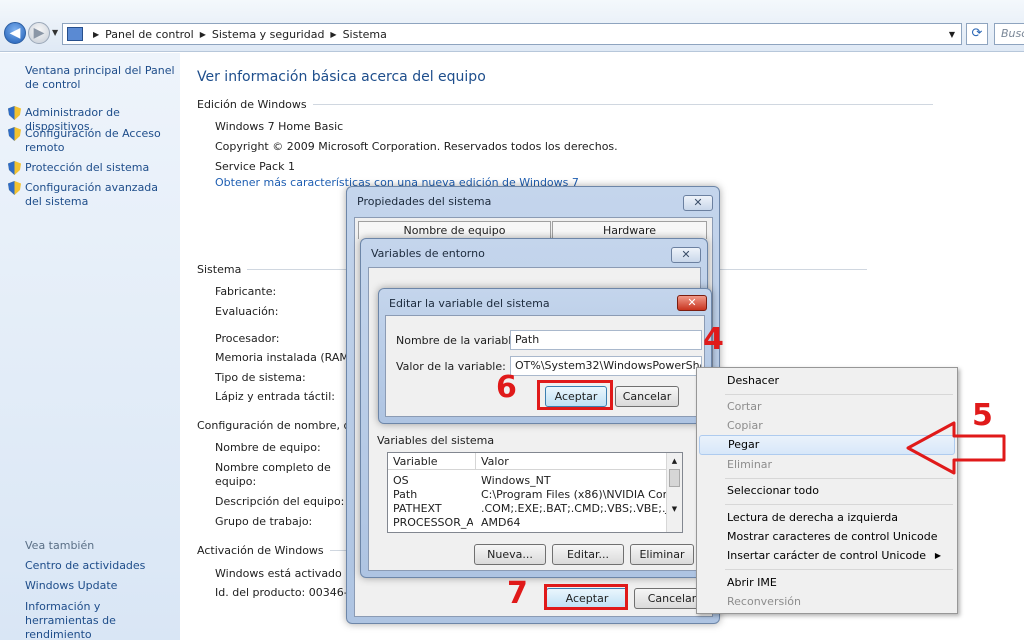 Image resolution: width=1024 pixels, height=640 pixels. Describe the element at coordinates (275, 396) in the screenshot. I see `label-pen-touch: Lápiz y entrada táctil:` at that location.